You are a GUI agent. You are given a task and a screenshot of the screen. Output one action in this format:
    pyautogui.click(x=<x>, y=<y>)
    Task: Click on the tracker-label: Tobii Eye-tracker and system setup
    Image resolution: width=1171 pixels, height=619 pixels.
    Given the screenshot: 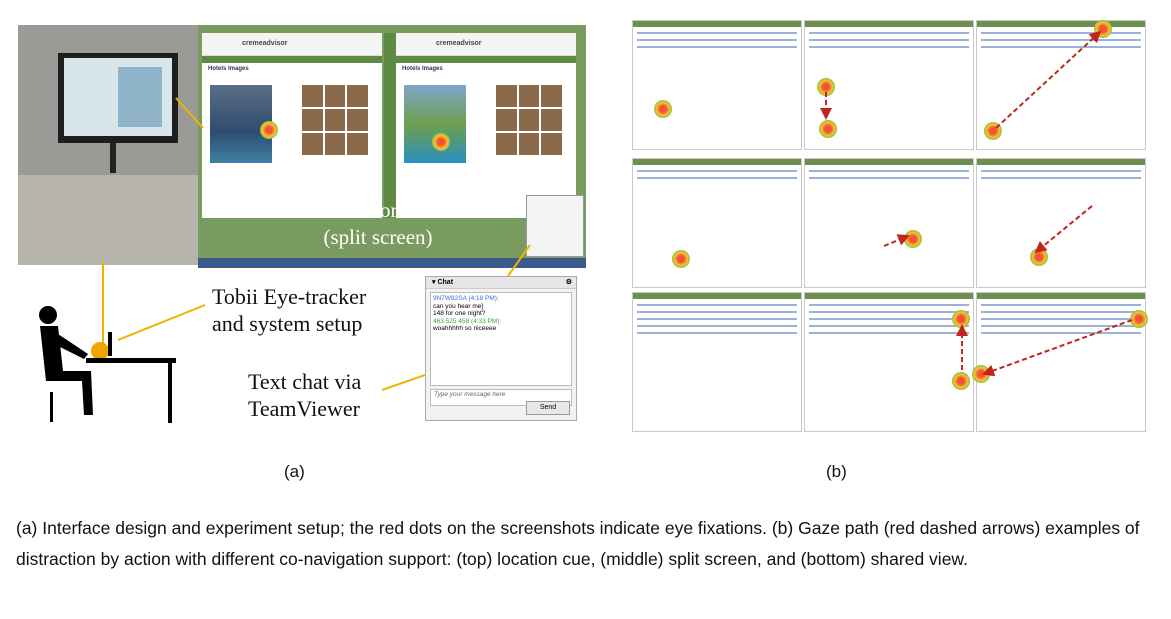 What is the action you would take?
    pyautogui.click(x=289, y=310)
    